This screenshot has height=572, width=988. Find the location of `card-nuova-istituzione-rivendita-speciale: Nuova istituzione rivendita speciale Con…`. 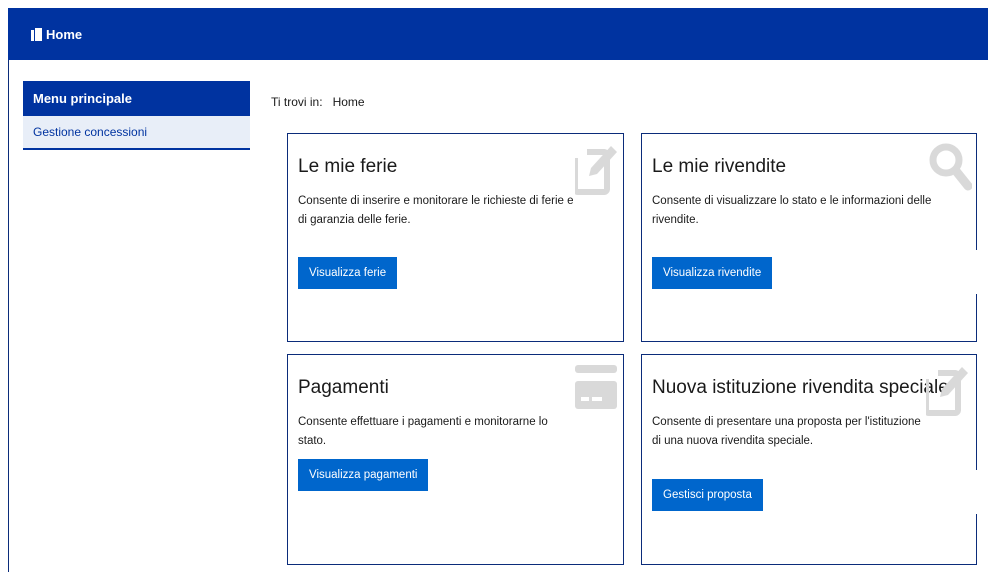

card-nuova-istituzione-rivendita-speciale: Nuova istituzione rivendita speciale Con… is located at coordinates (809, 459).